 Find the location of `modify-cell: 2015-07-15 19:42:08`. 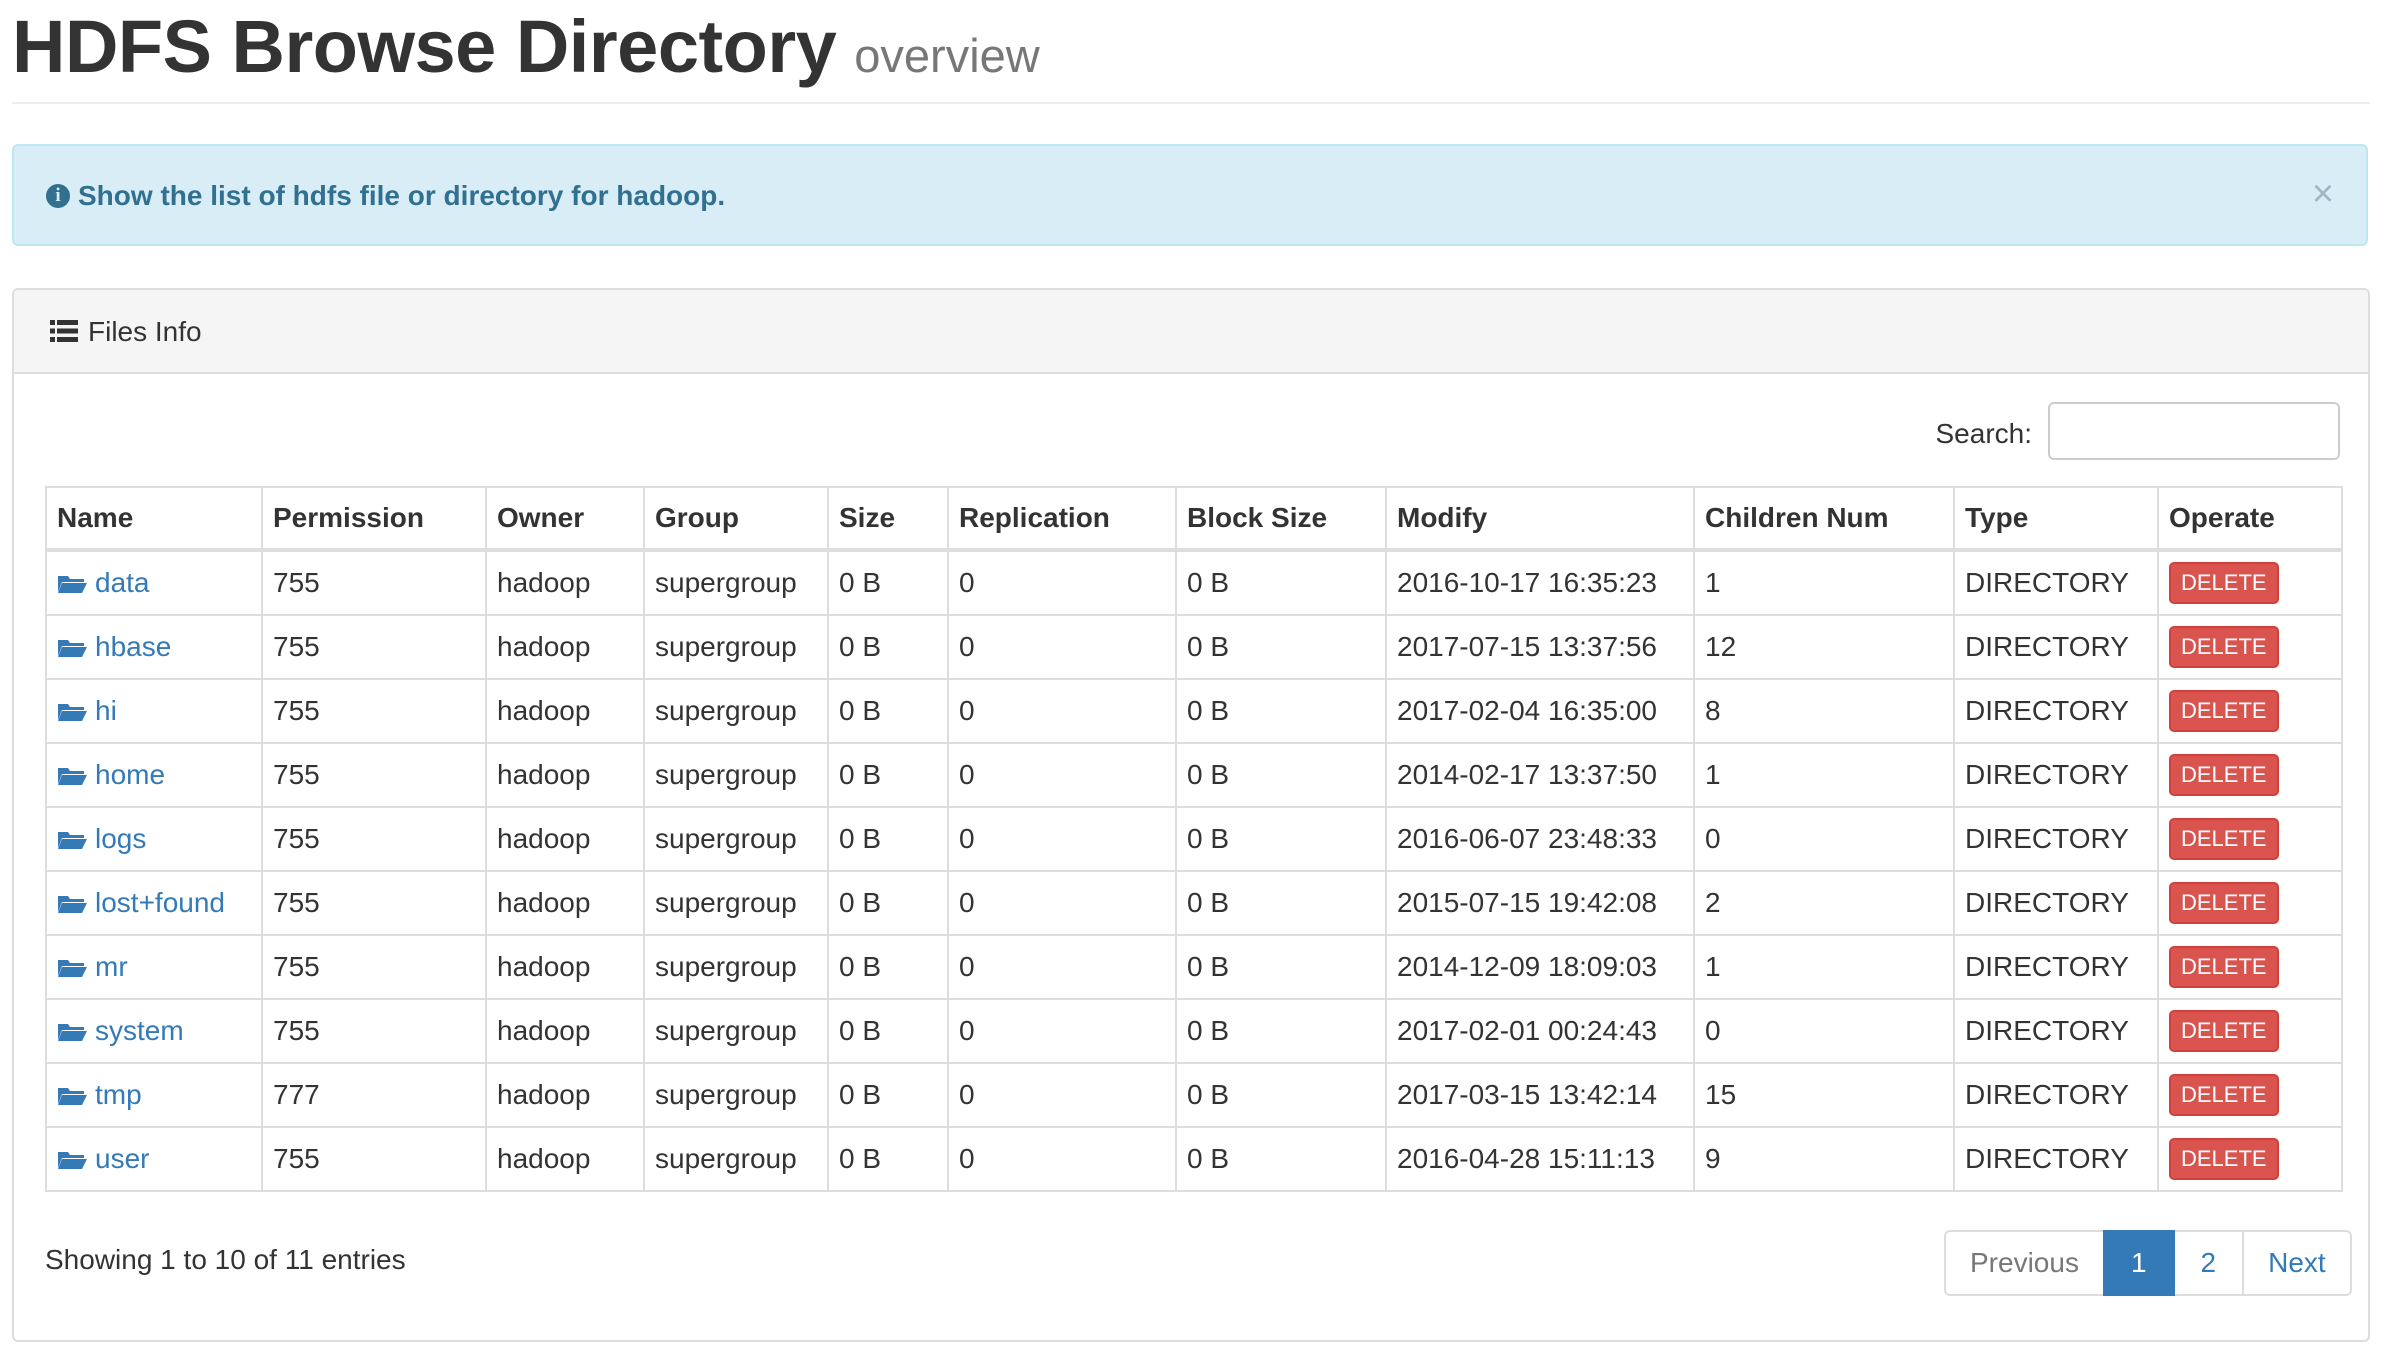

modify-cell: 2015-07-15 19:42:08 is located at coordinates (1540, 903).